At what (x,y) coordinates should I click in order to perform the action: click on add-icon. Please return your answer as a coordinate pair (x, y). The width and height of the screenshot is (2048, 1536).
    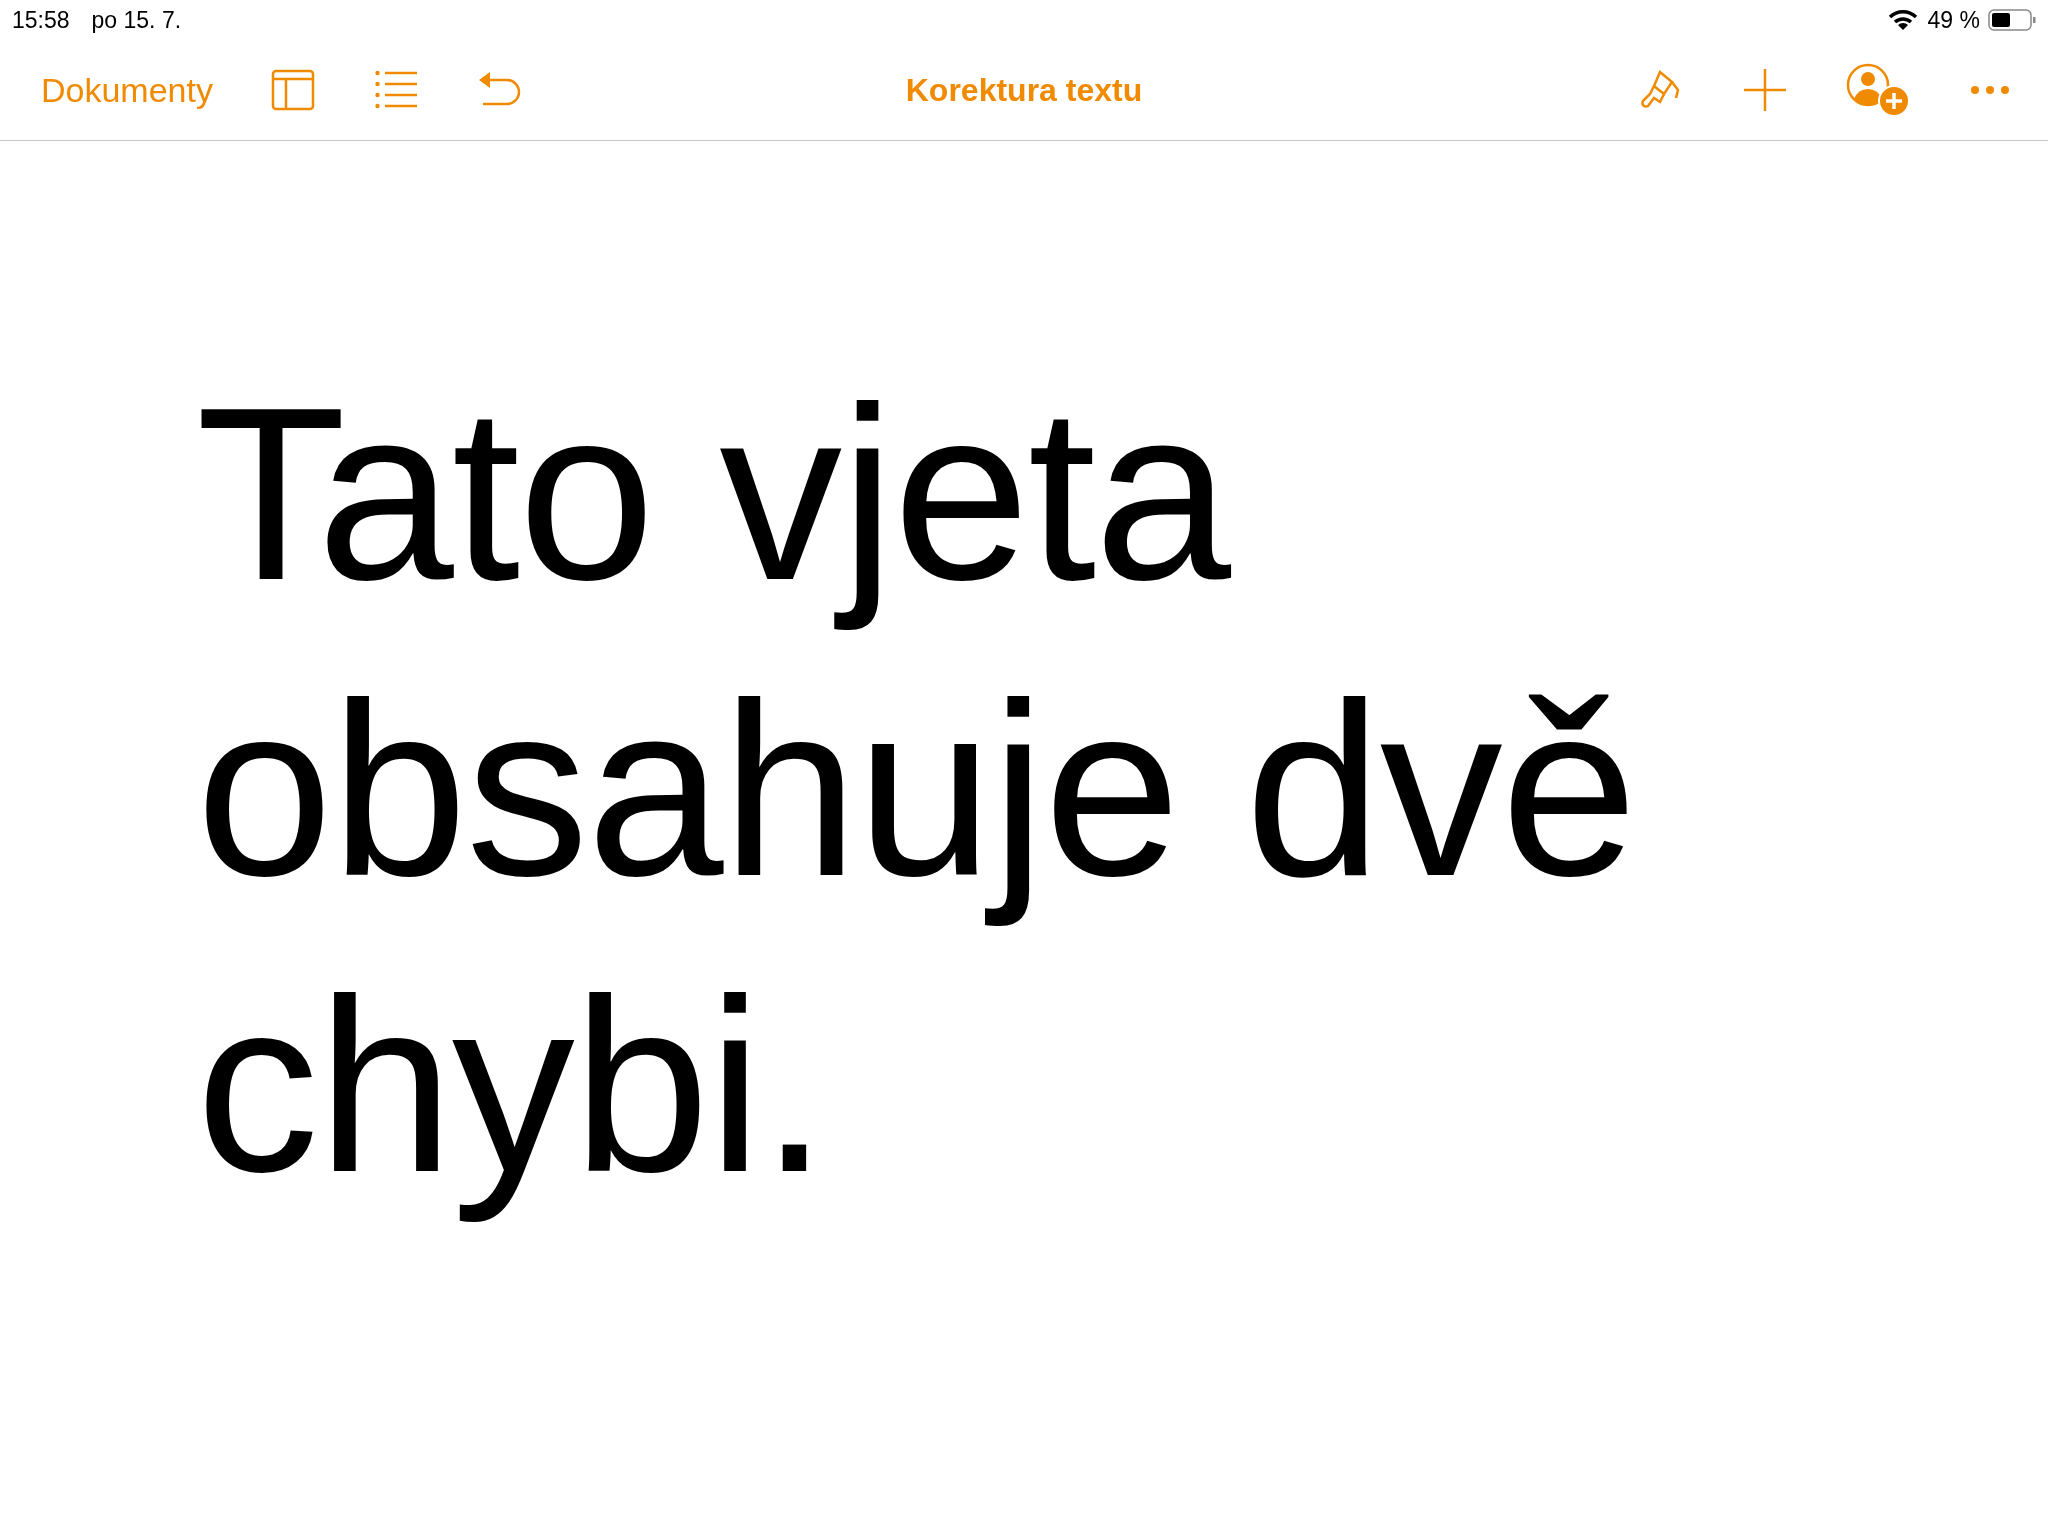
    Looking at the image, I should click on (1765, 90).